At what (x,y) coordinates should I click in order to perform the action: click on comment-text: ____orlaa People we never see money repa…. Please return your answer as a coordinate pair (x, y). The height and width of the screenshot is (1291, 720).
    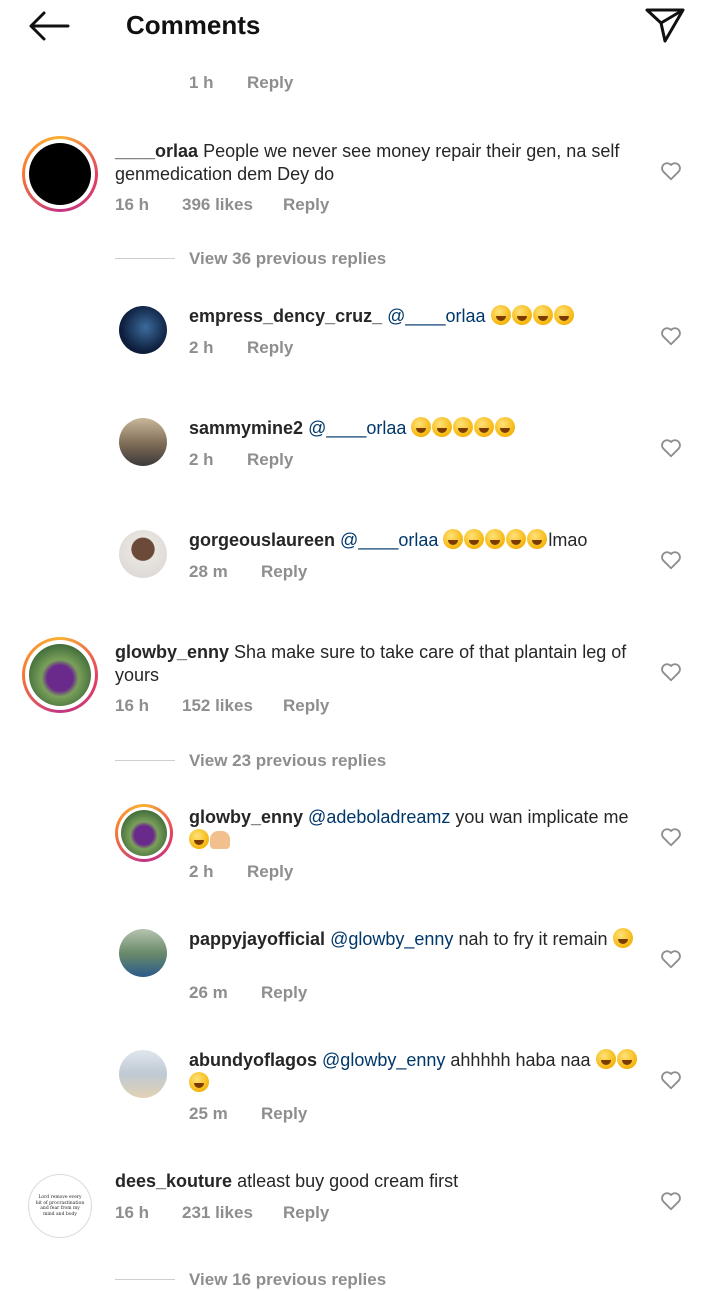
    Looking at the image, I should click on (367, 162).